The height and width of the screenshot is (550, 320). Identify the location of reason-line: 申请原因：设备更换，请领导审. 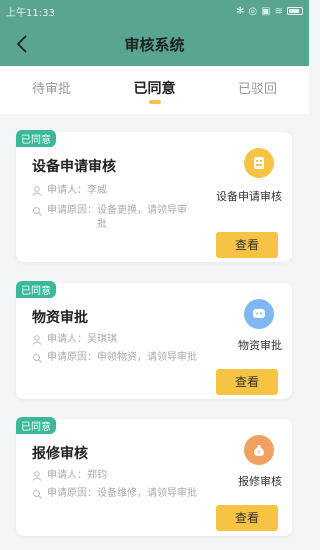
(117, 210).